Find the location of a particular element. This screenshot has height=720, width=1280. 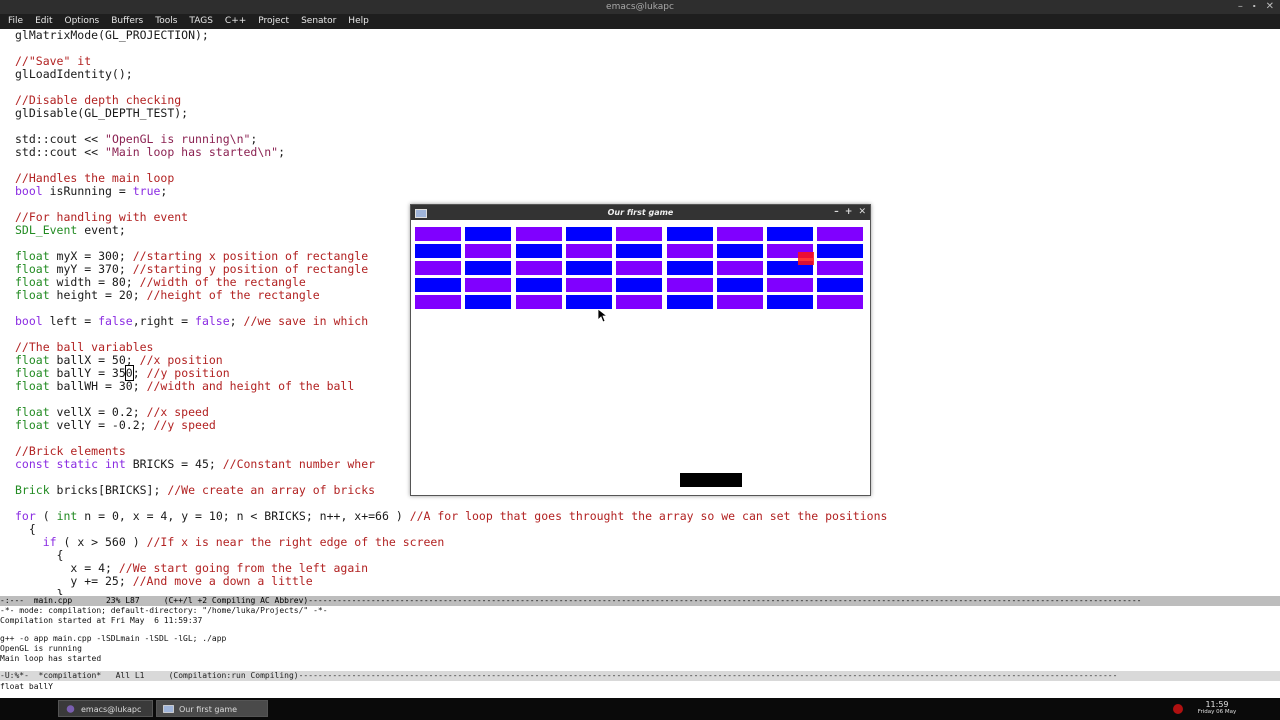

code-line: float vellY = -0.2; //y speed is located at coordinates (115, 425).